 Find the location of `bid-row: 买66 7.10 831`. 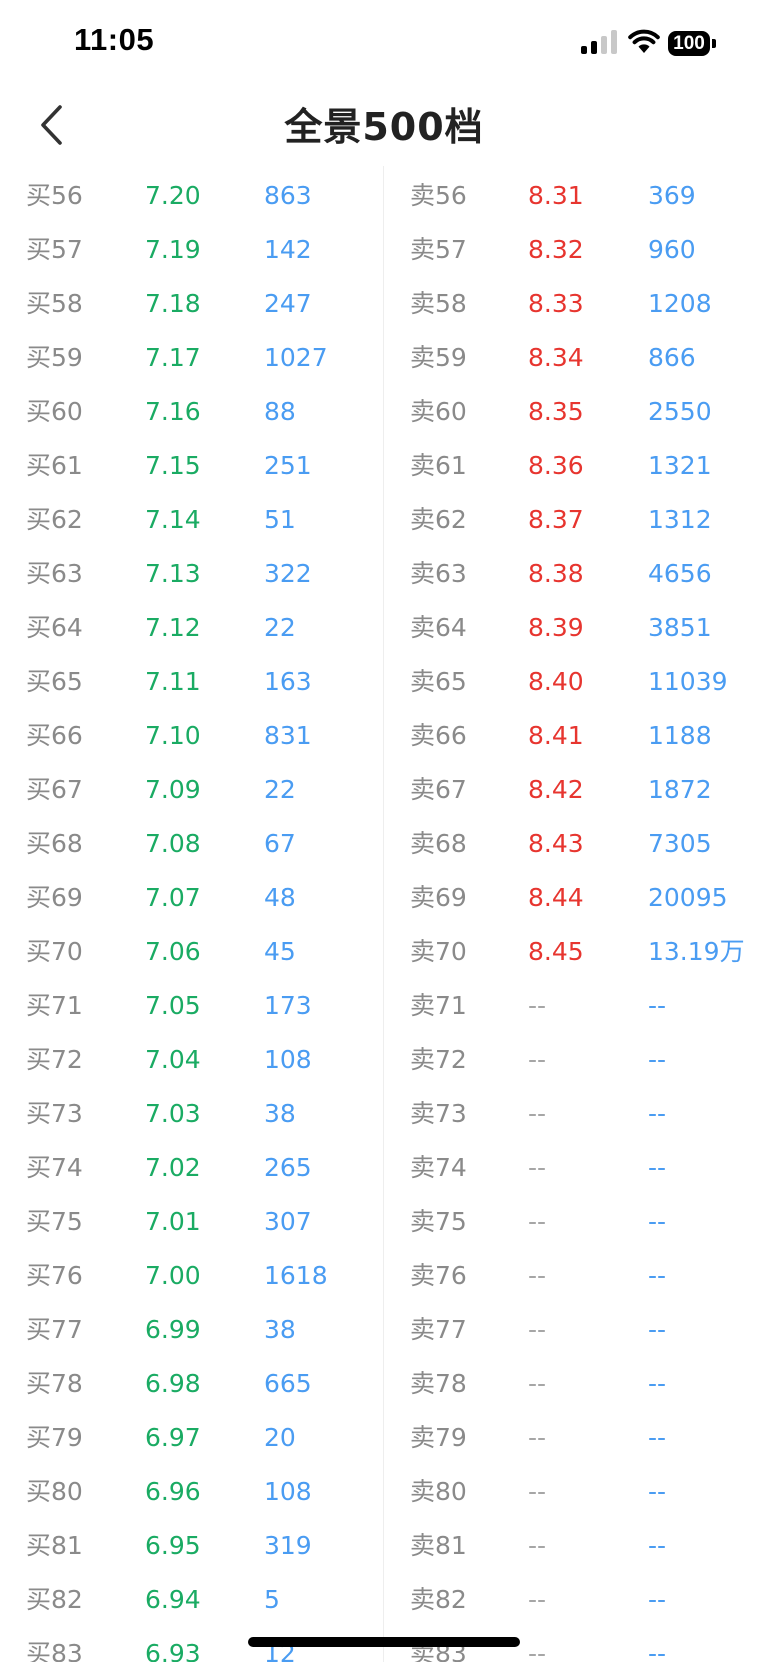

bid-row: 买66 7.10 831 is located at coordinates (192, 733).